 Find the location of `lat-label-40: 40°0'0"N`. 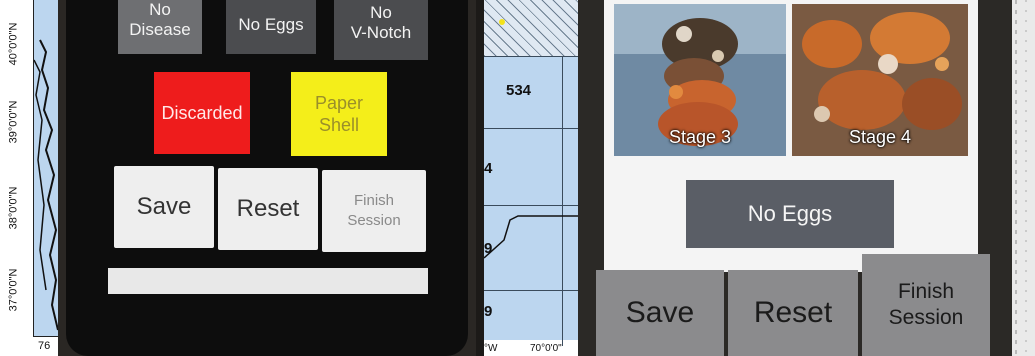

lat-label-40: 40°0'0"N is located at coordinates (13, 44).